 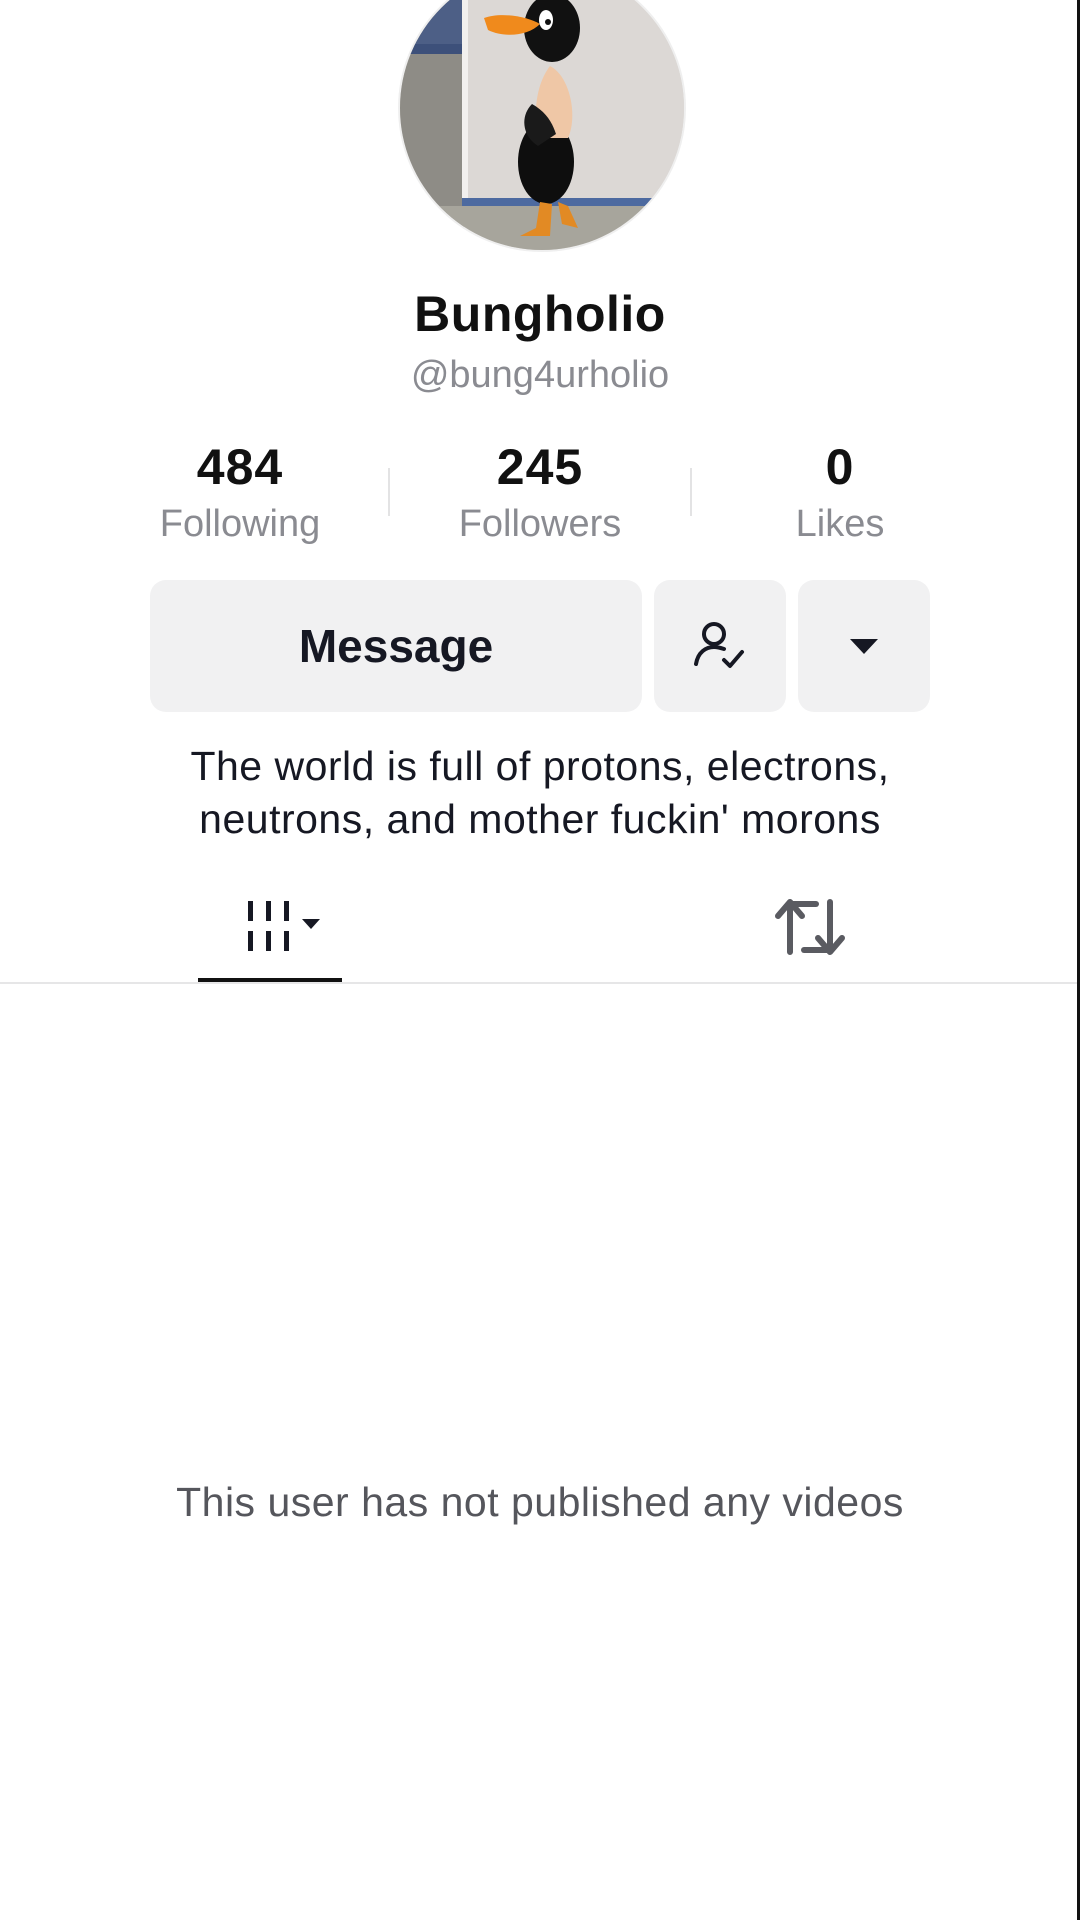 I want to click on stats-row: 484 Following 245 Followers 0 Likes, so click(x=540, y=493).